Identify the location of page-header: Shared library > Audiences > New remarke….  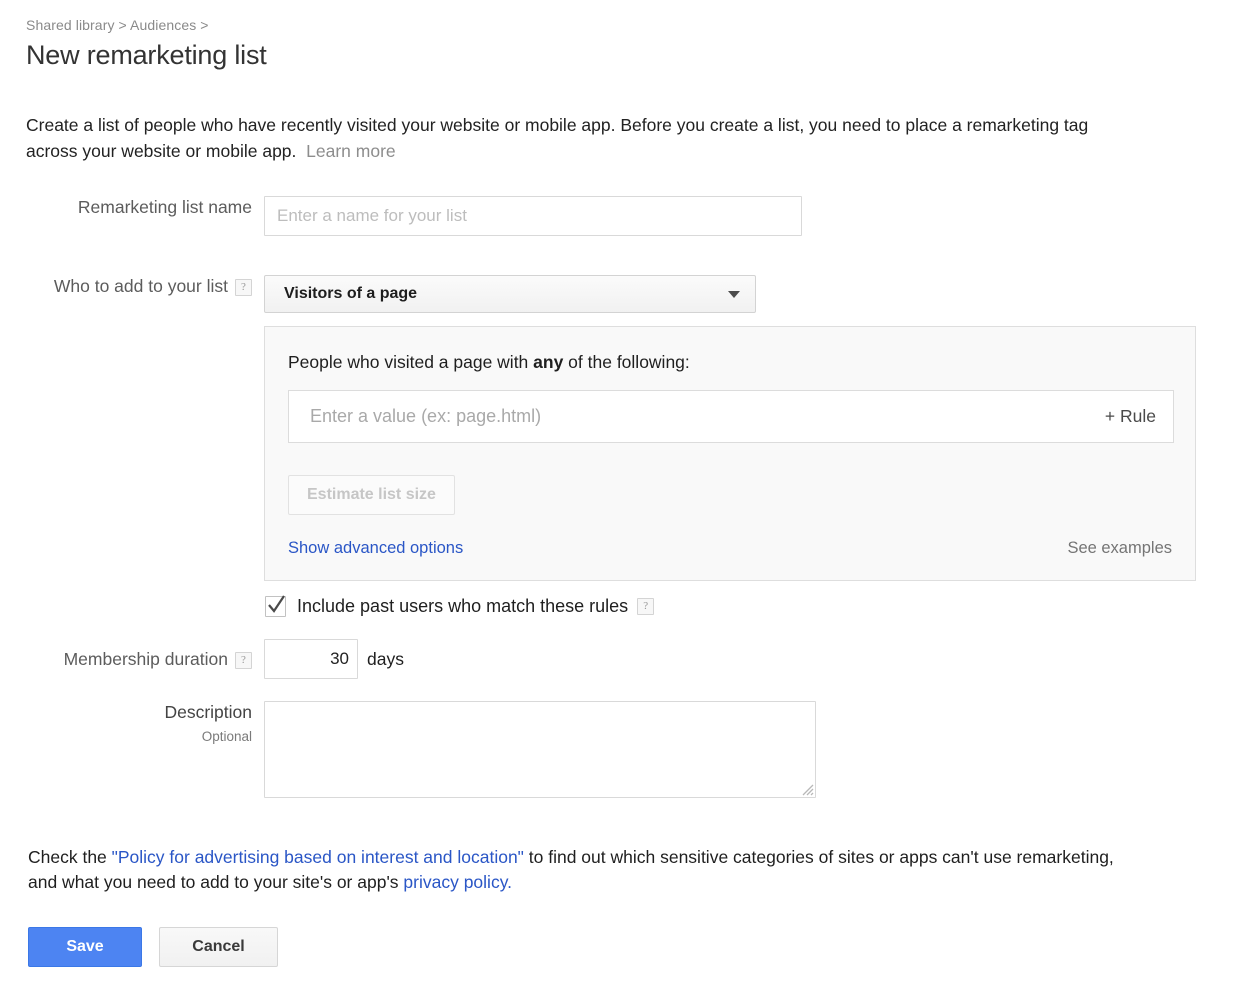
(626, 36).